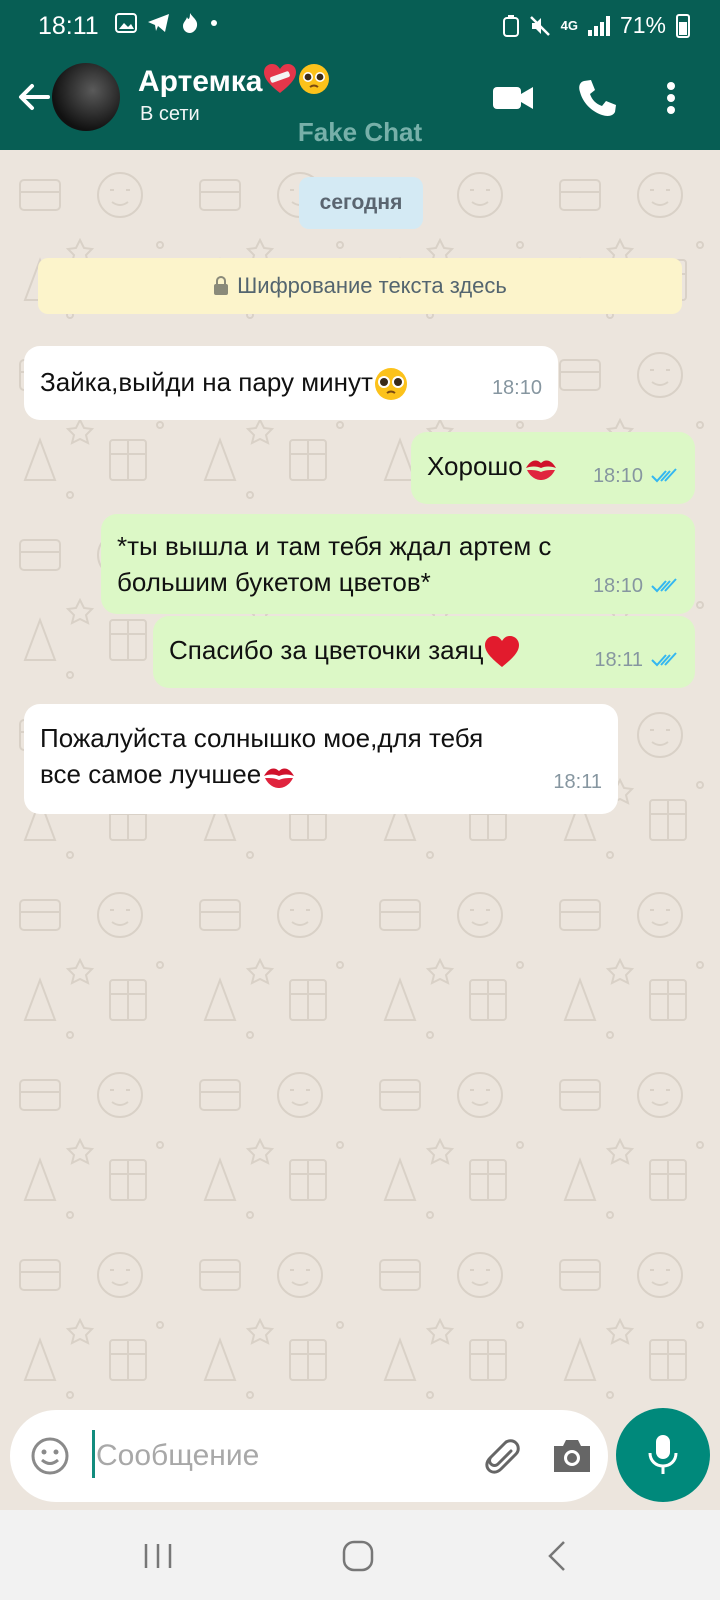  Describe the element at coordinates (558, 1556) in the screenshot. I see `back-icon` at that location.